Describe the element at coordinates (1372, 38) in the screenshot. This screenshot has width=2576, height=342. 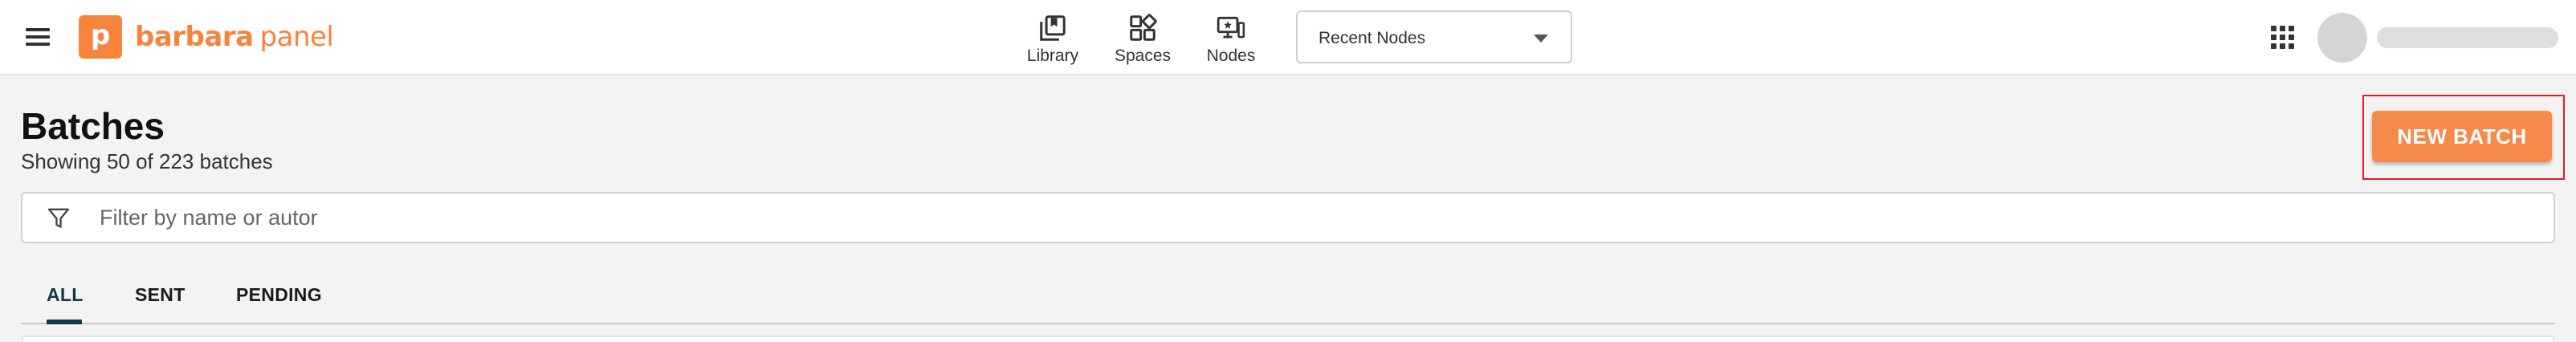
I see `recent-nodes-select-value: Recent Nodes` at that location.